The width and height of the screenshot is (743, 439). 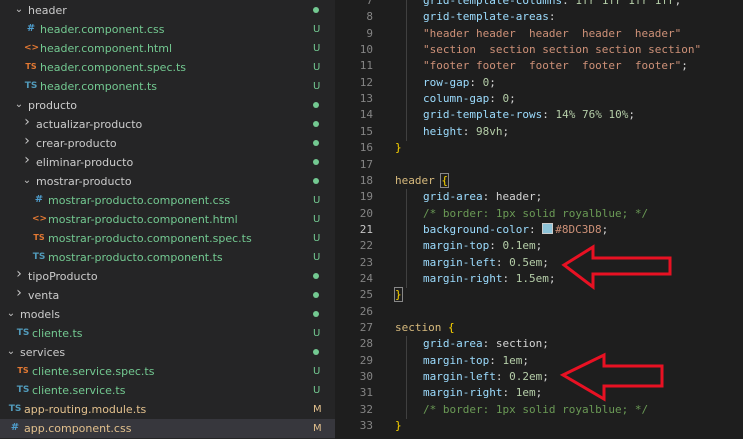 I want to click on code-line: 23 margin-left: 0.5em;, so click(x=539, y=263).